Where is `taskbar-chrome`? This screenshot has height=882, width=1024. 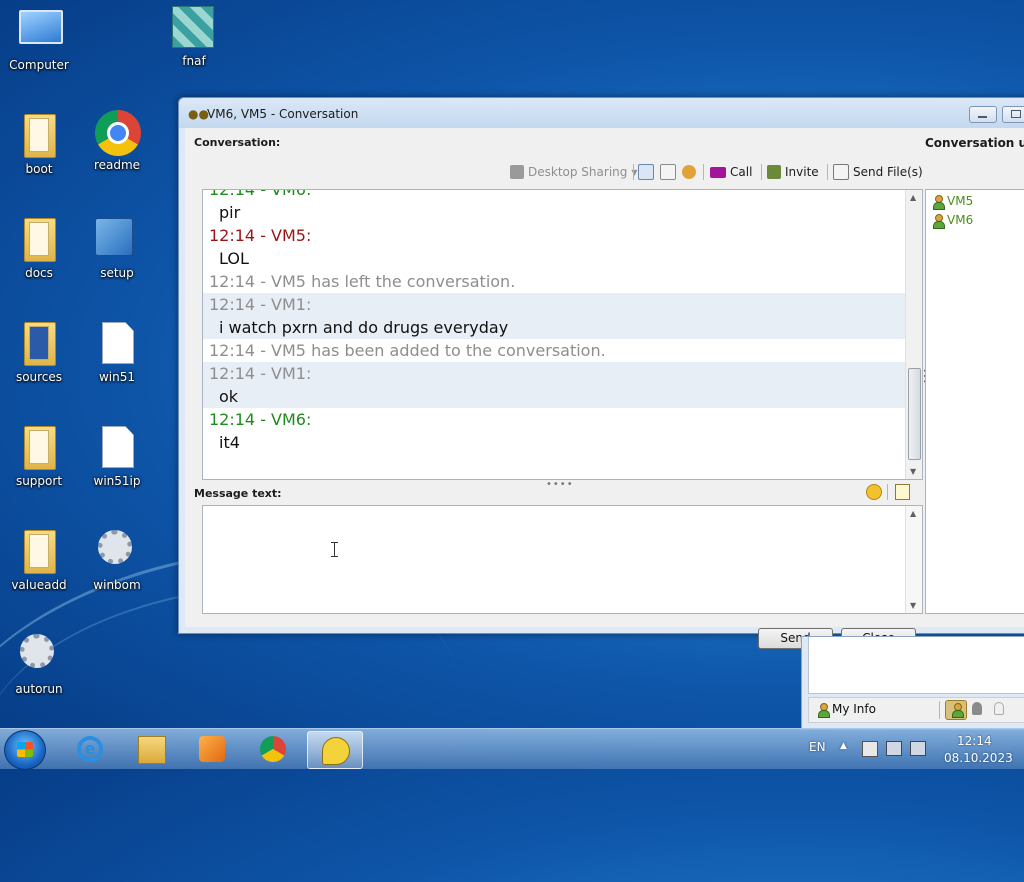 taskbar-chrome is located at coordinates (273, 749).